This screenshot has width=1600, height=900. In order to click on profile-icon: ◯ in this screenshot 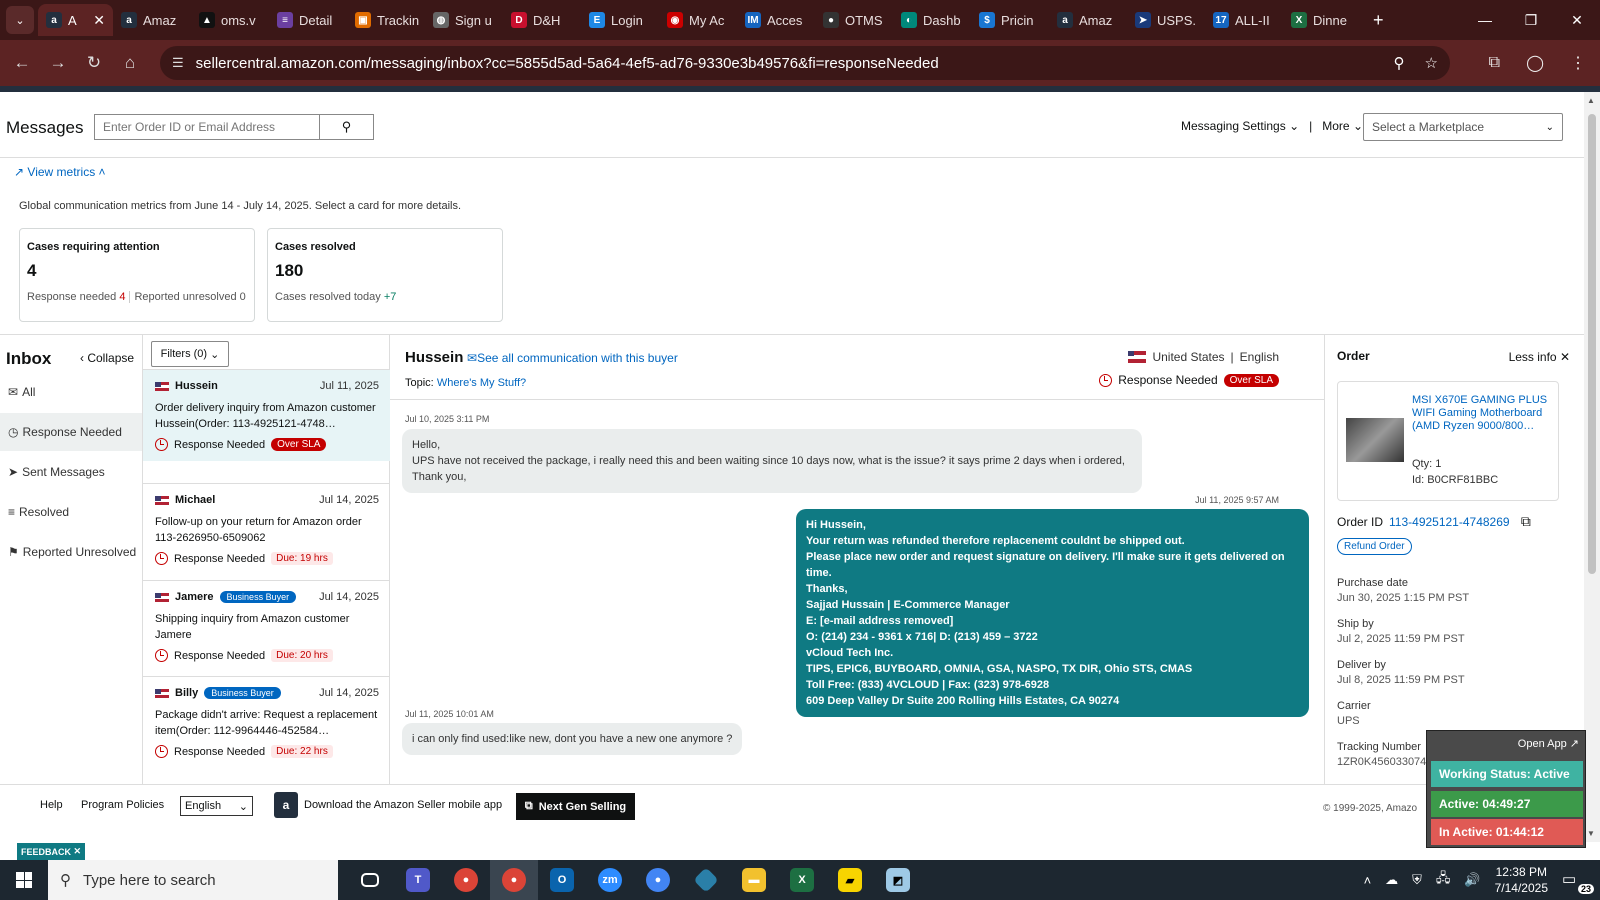, I will do `click(1535, 63)`.